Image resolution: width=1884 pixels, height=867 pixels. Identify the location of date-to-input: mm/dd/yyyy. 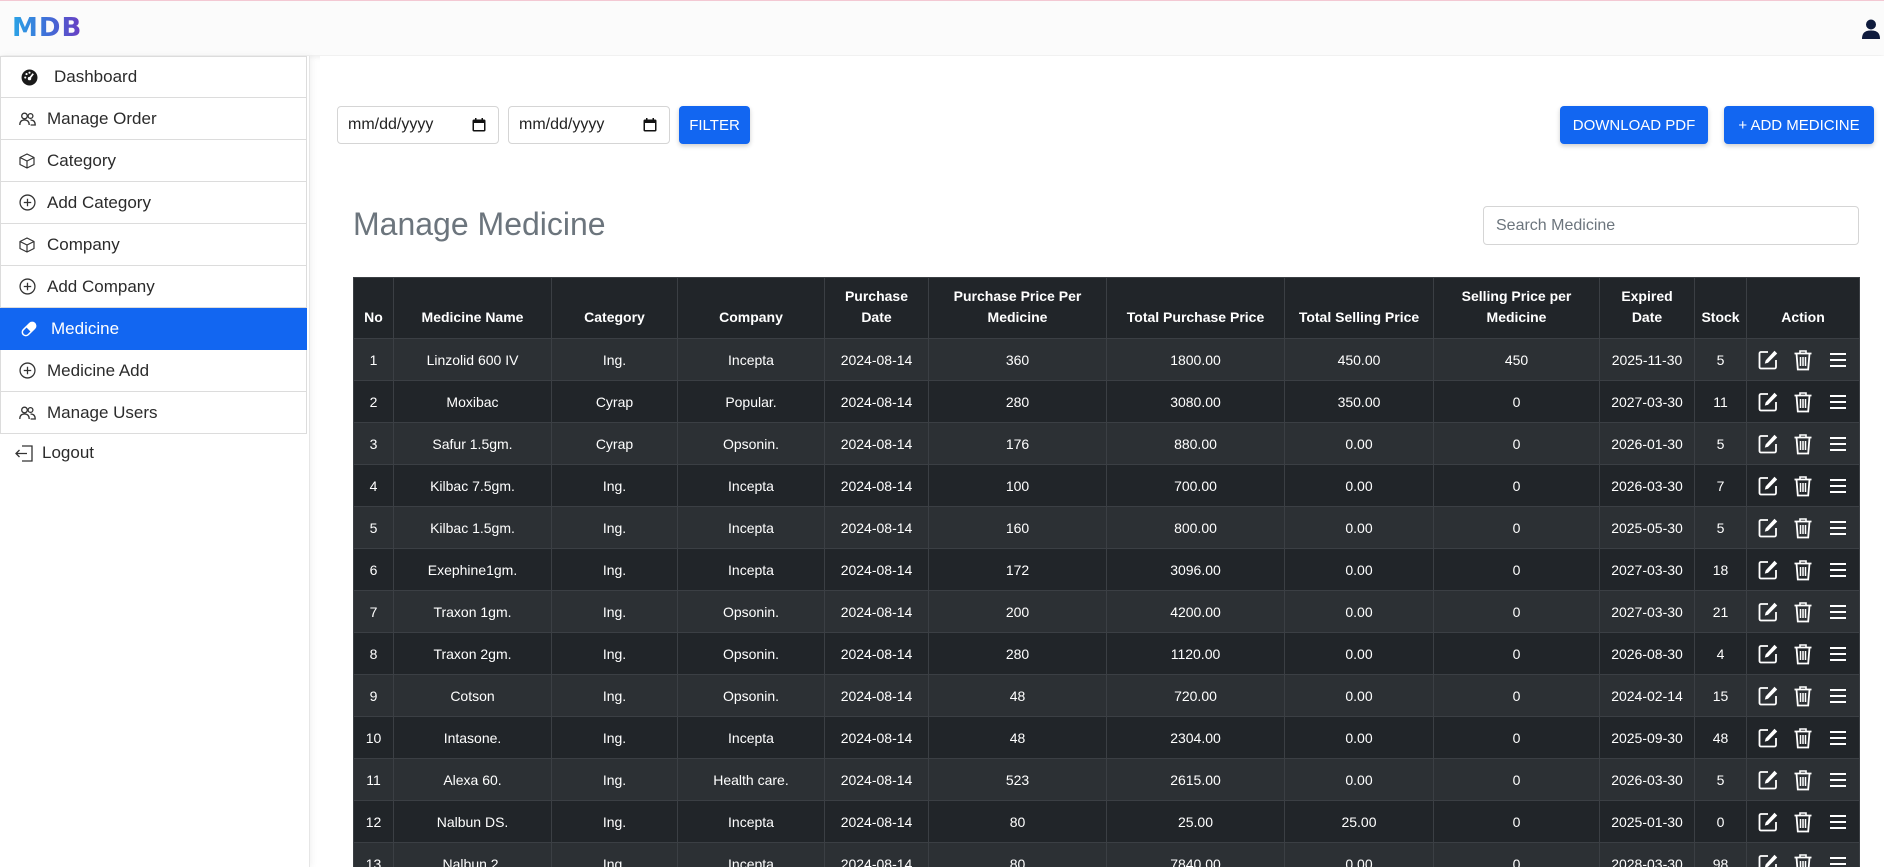
(589, 125).